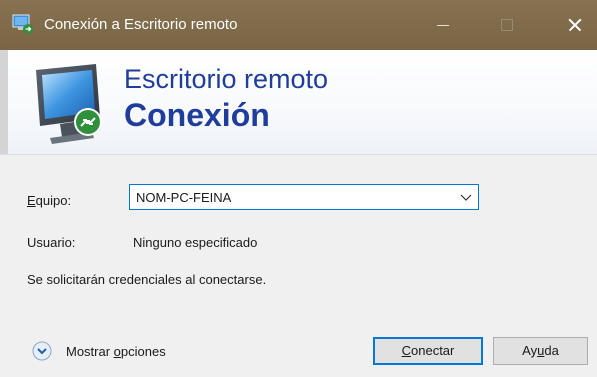 Image resolution: width=597 pixels, height=377 pixels. I want to click on computer-label-post: quipo:, so click(53, 200).